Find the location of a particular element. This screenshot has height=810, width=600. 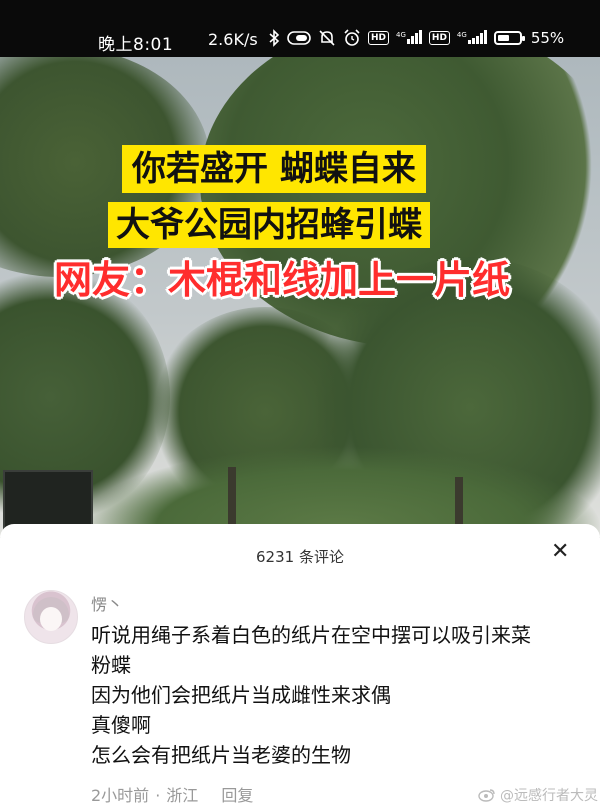

weibo-logo-icon is located at coordinates (486, 795).